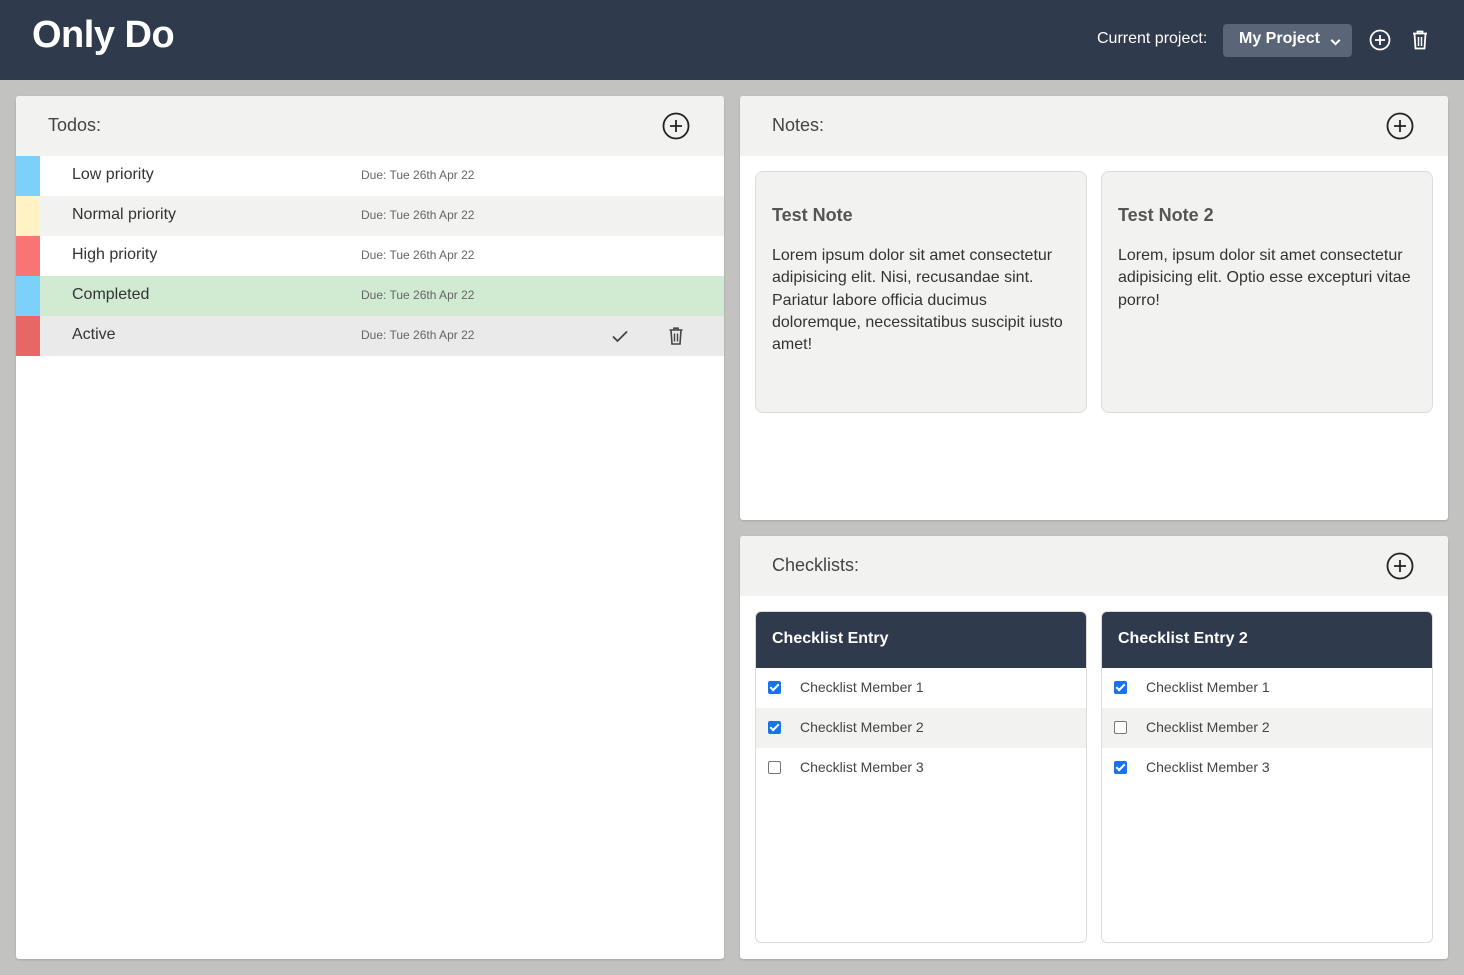 The height and width of the screenshot is (975, 1464). I want to click on checklist-title: Checklist Entry, so click(830, 638).